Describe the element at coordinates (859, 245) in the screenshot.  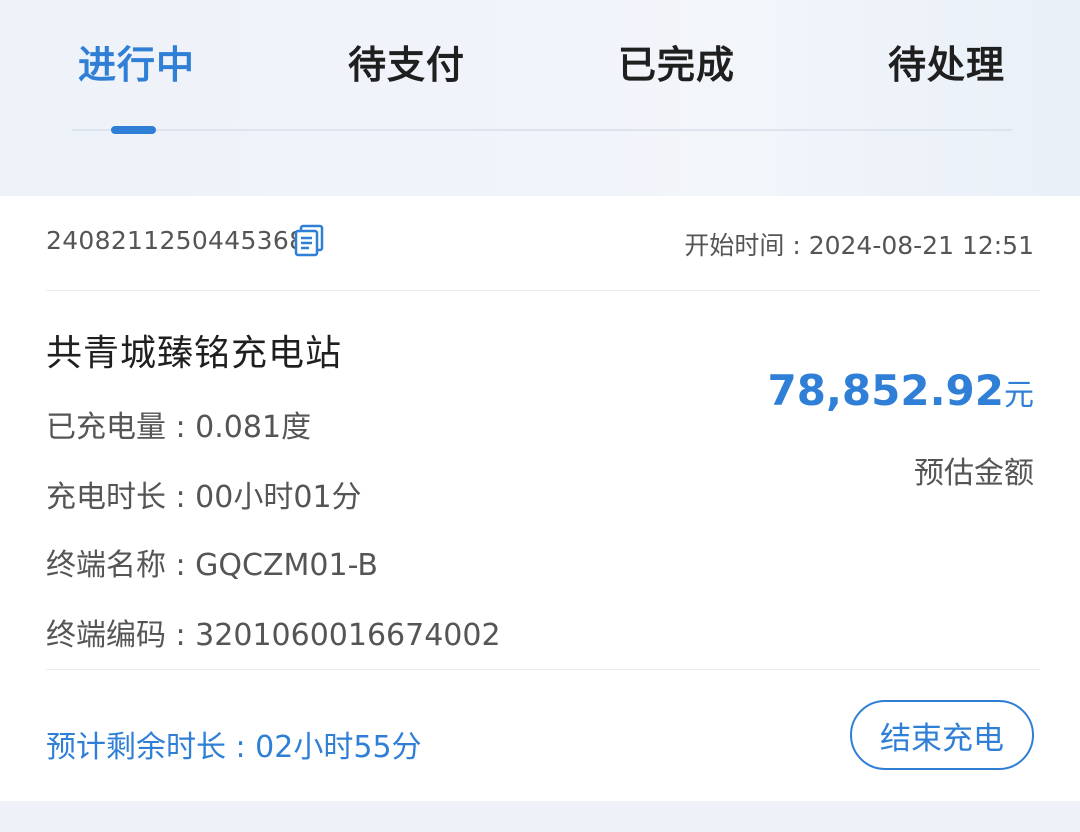
I see `start-time: 开始时间 : 2024-08-21 12:51` at that location.